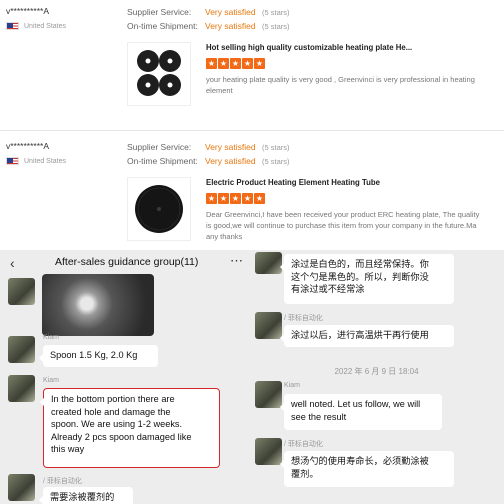 This screenshot has height=504, width=504. Describe the element at coordinates (86, 495) in the screenshot. I see `message-bubble: 需要涂被覆剂的` at that location.